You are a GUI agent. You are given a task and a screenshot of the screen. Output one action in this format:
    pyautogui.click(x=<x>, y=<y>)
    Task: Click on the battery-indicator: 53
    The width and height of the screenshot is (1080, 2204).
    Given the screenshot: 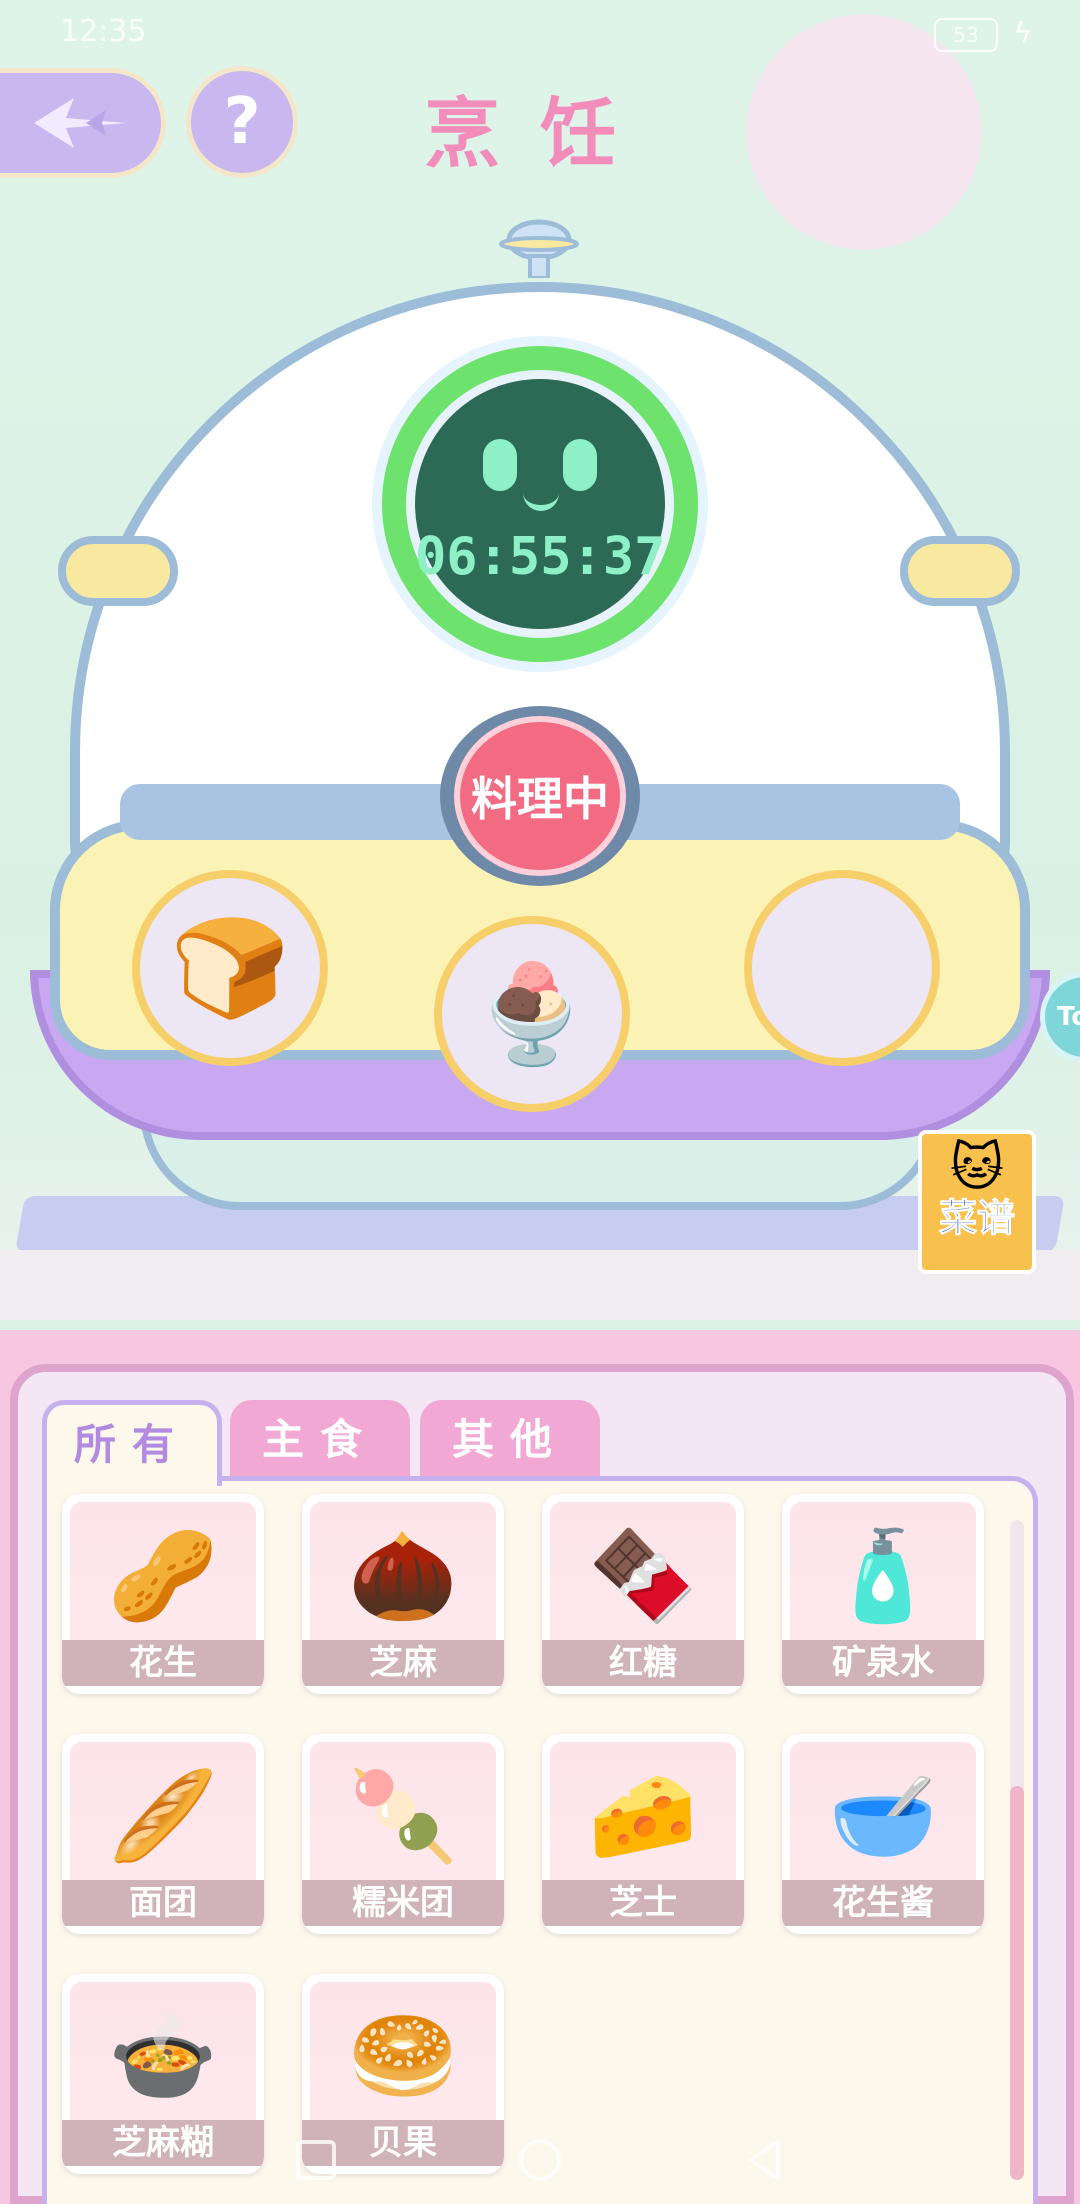 What is the action you would take?
    pyautogui.click(x=966, y=35)
    